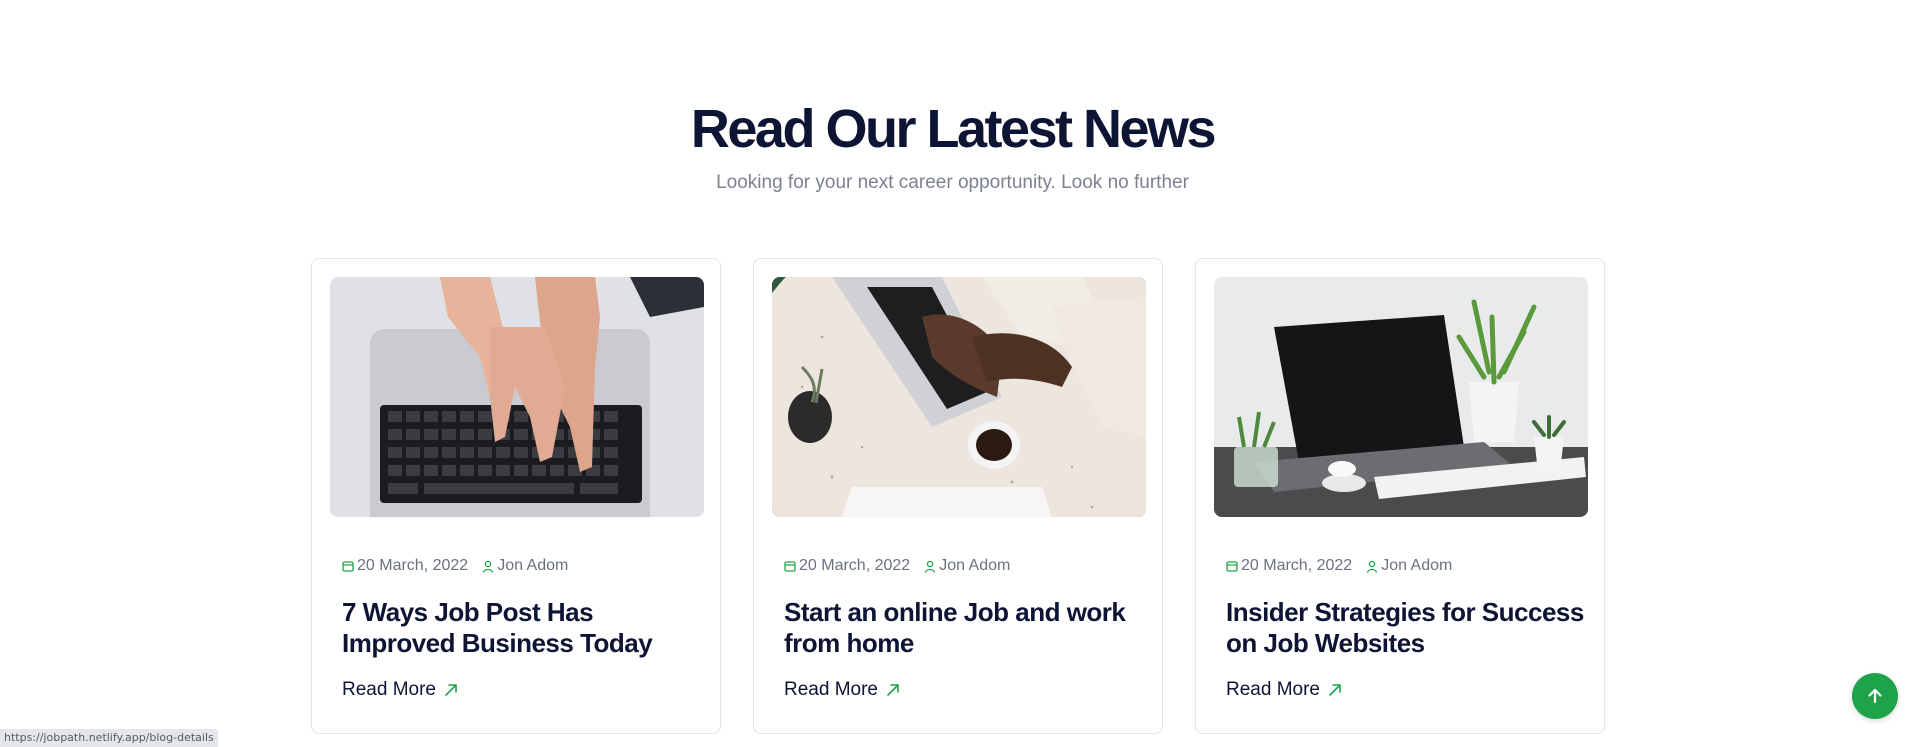 Image resolution: width=1905 pixels, height=747 pixels. What do you see at coordinates (109, 738) in the screenshot?
I see `status-bar-url: https://jobpath.netlify.app/blog-details` at bounding box center [109, 738].